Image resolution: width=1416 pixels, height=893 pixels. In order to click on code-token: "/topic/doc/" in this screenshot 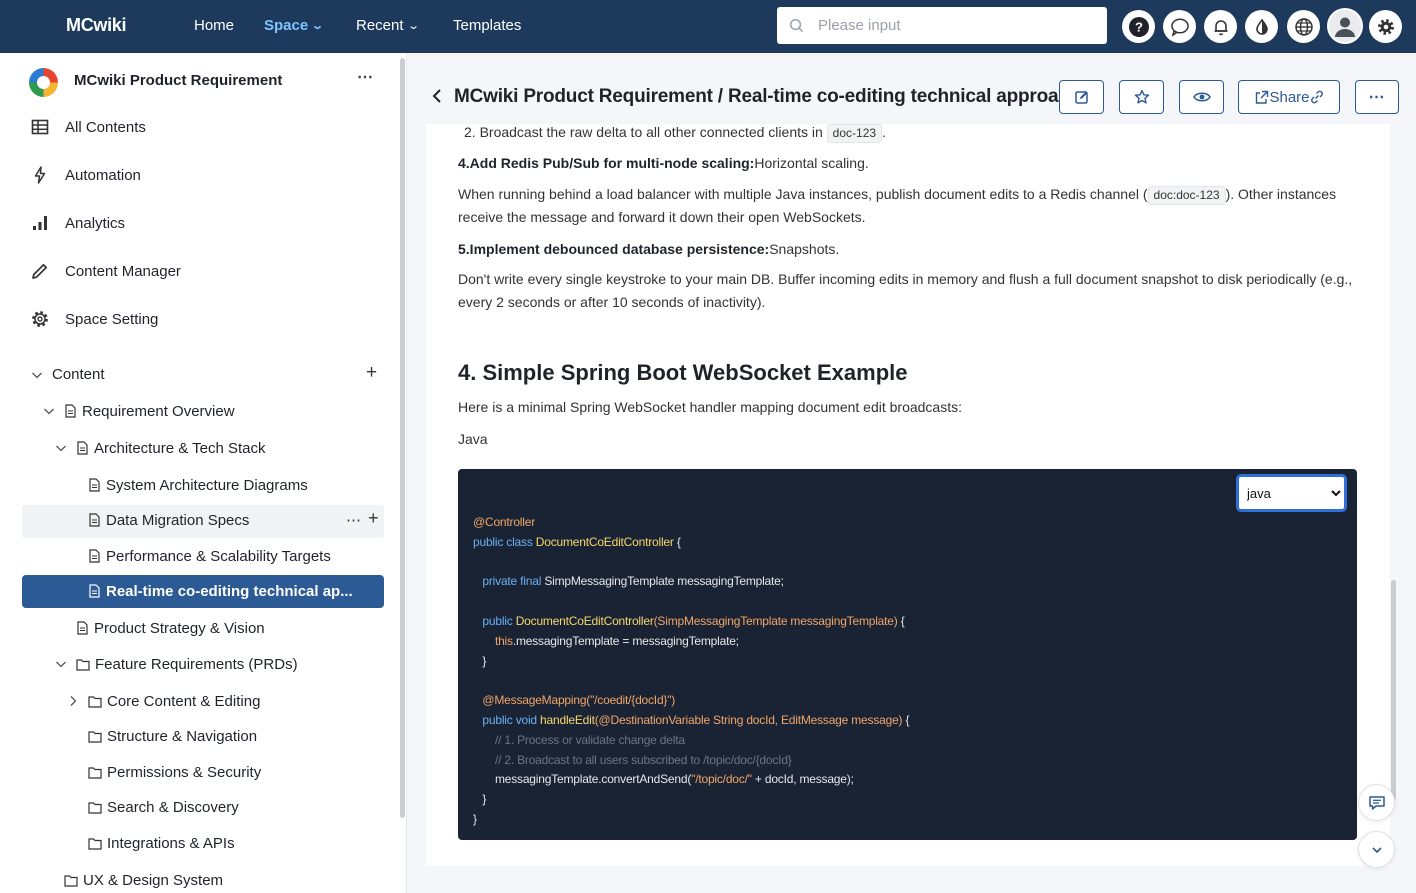, I will do `click(721, 779)`.